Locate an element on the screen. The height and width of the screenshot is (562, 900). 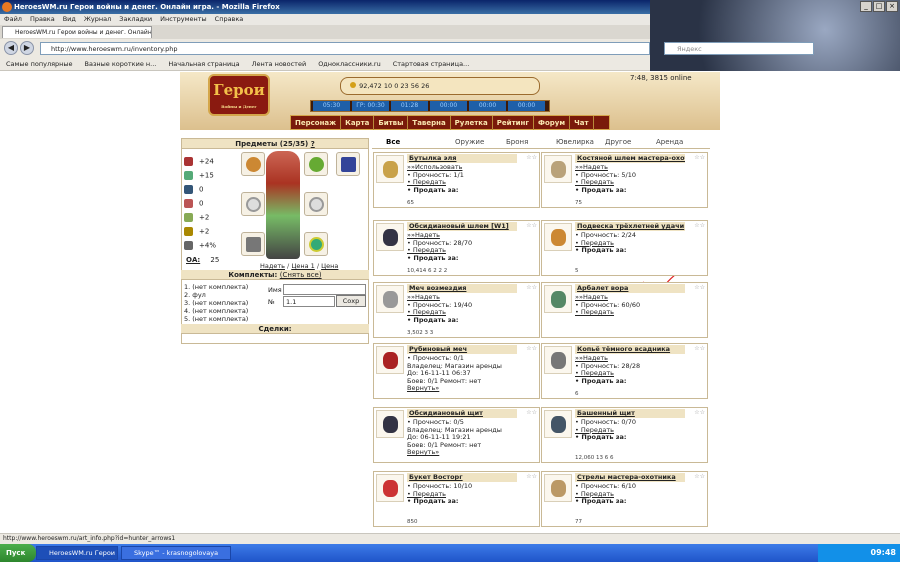
item-title-link: Костяной шлем мастера-охотника is located at coordinates (630, 158).